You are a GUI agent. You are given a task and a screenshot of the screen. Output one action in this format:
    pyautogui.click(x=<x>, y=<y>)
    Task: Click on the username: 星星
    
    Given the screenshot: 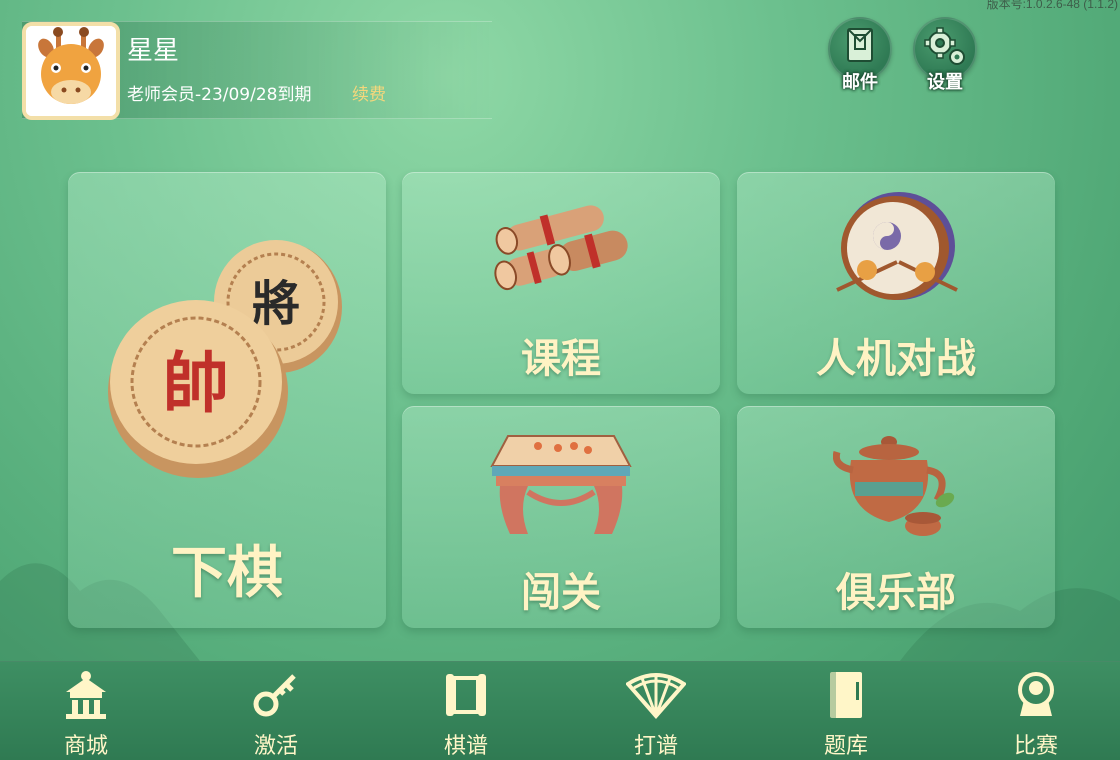 What is the action you would take?
    pyautogui.click(x=153, y=51)
    